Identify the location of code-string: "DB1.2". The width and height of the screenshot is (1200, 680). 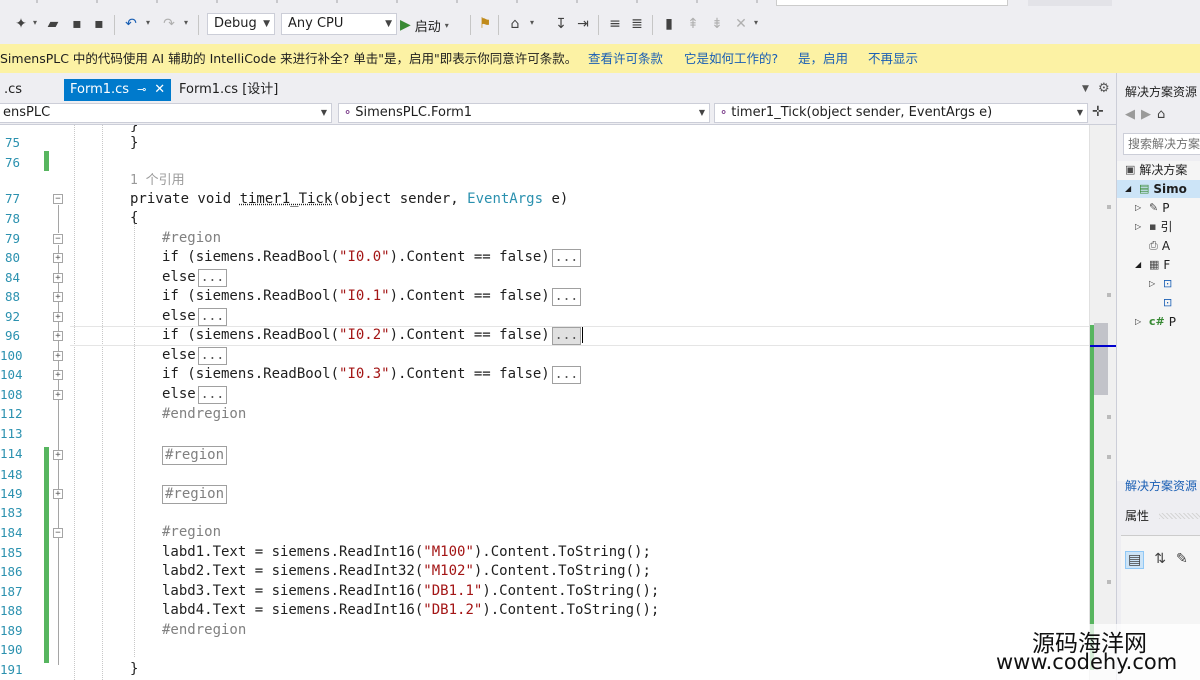
(453, 610).